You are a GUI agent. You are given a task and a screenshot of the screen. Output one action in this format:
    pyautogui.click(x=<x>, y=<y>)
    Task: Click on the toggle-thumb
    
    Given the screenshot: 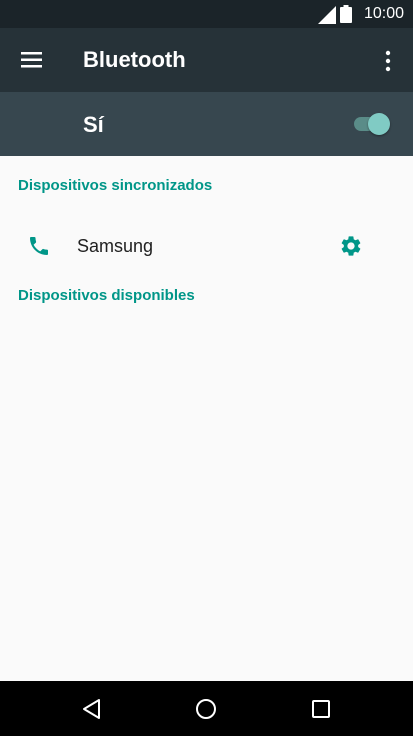 What is the action you would take?
    pyautogui.click(x=379, y=124)
    